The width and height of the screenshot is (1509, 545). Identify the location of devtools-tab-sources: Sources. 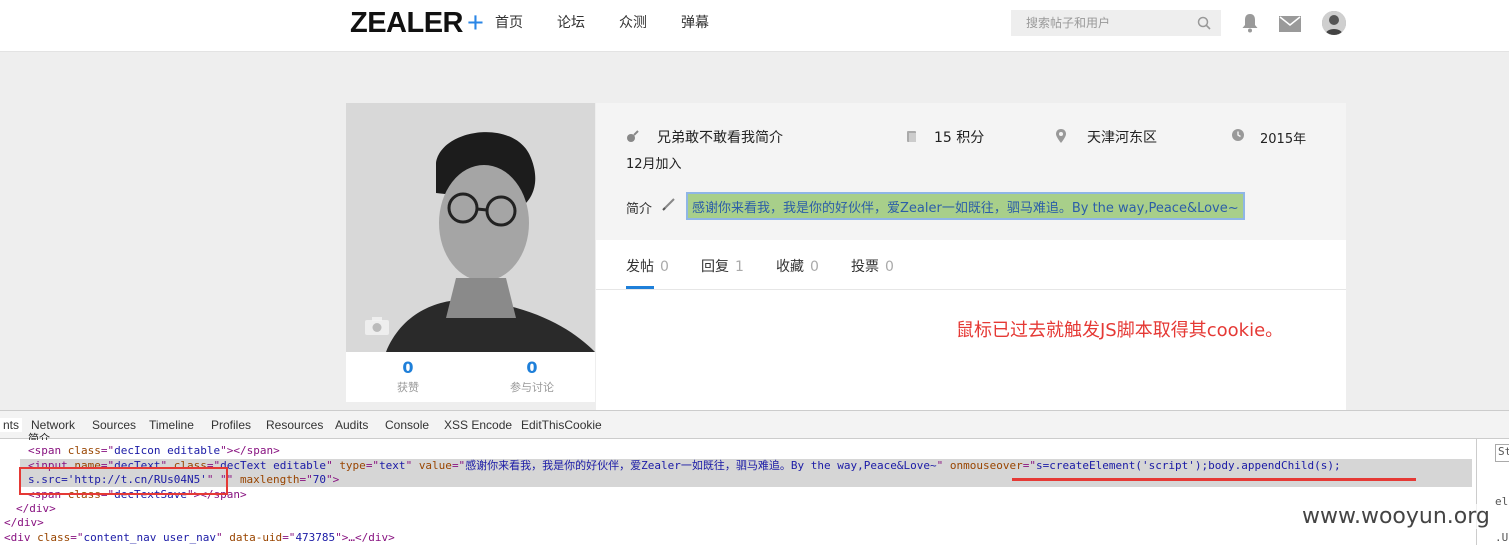
(114, 425).